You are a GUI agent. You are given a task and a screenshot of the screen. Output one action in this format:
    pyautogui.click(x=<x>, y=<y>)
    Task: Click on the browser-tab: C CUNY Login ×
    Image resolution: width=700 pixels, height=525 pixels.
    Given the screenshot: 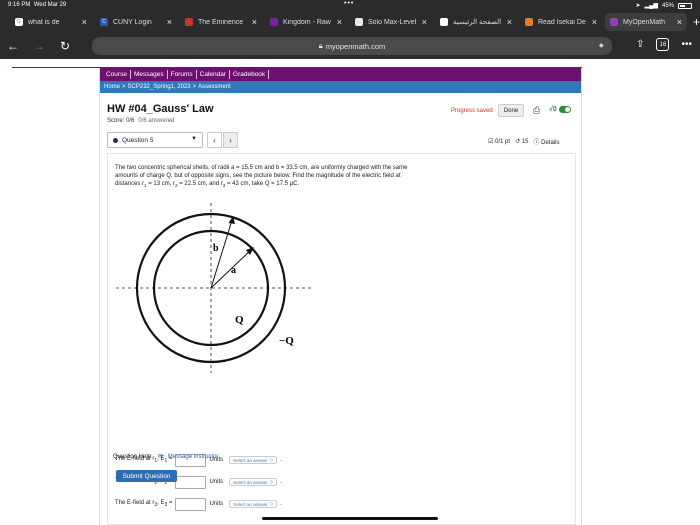 What is the action you would take?
    pyautogui.click(x=136, y=22)
    